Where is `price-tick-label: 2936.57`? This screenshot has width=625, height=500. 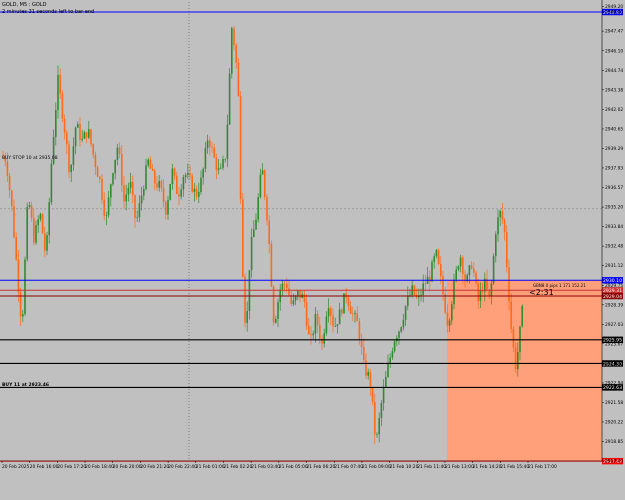
price-tick-label: 2936.57 is located at coordinates (614, 188).